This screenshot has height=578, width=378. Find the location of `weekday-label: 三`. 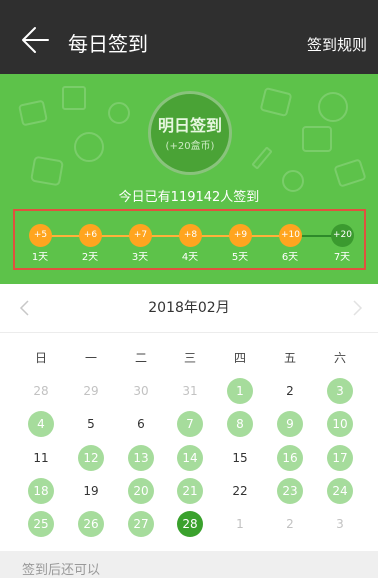

weekday-label: 三 is located at coordinates (189, 358).